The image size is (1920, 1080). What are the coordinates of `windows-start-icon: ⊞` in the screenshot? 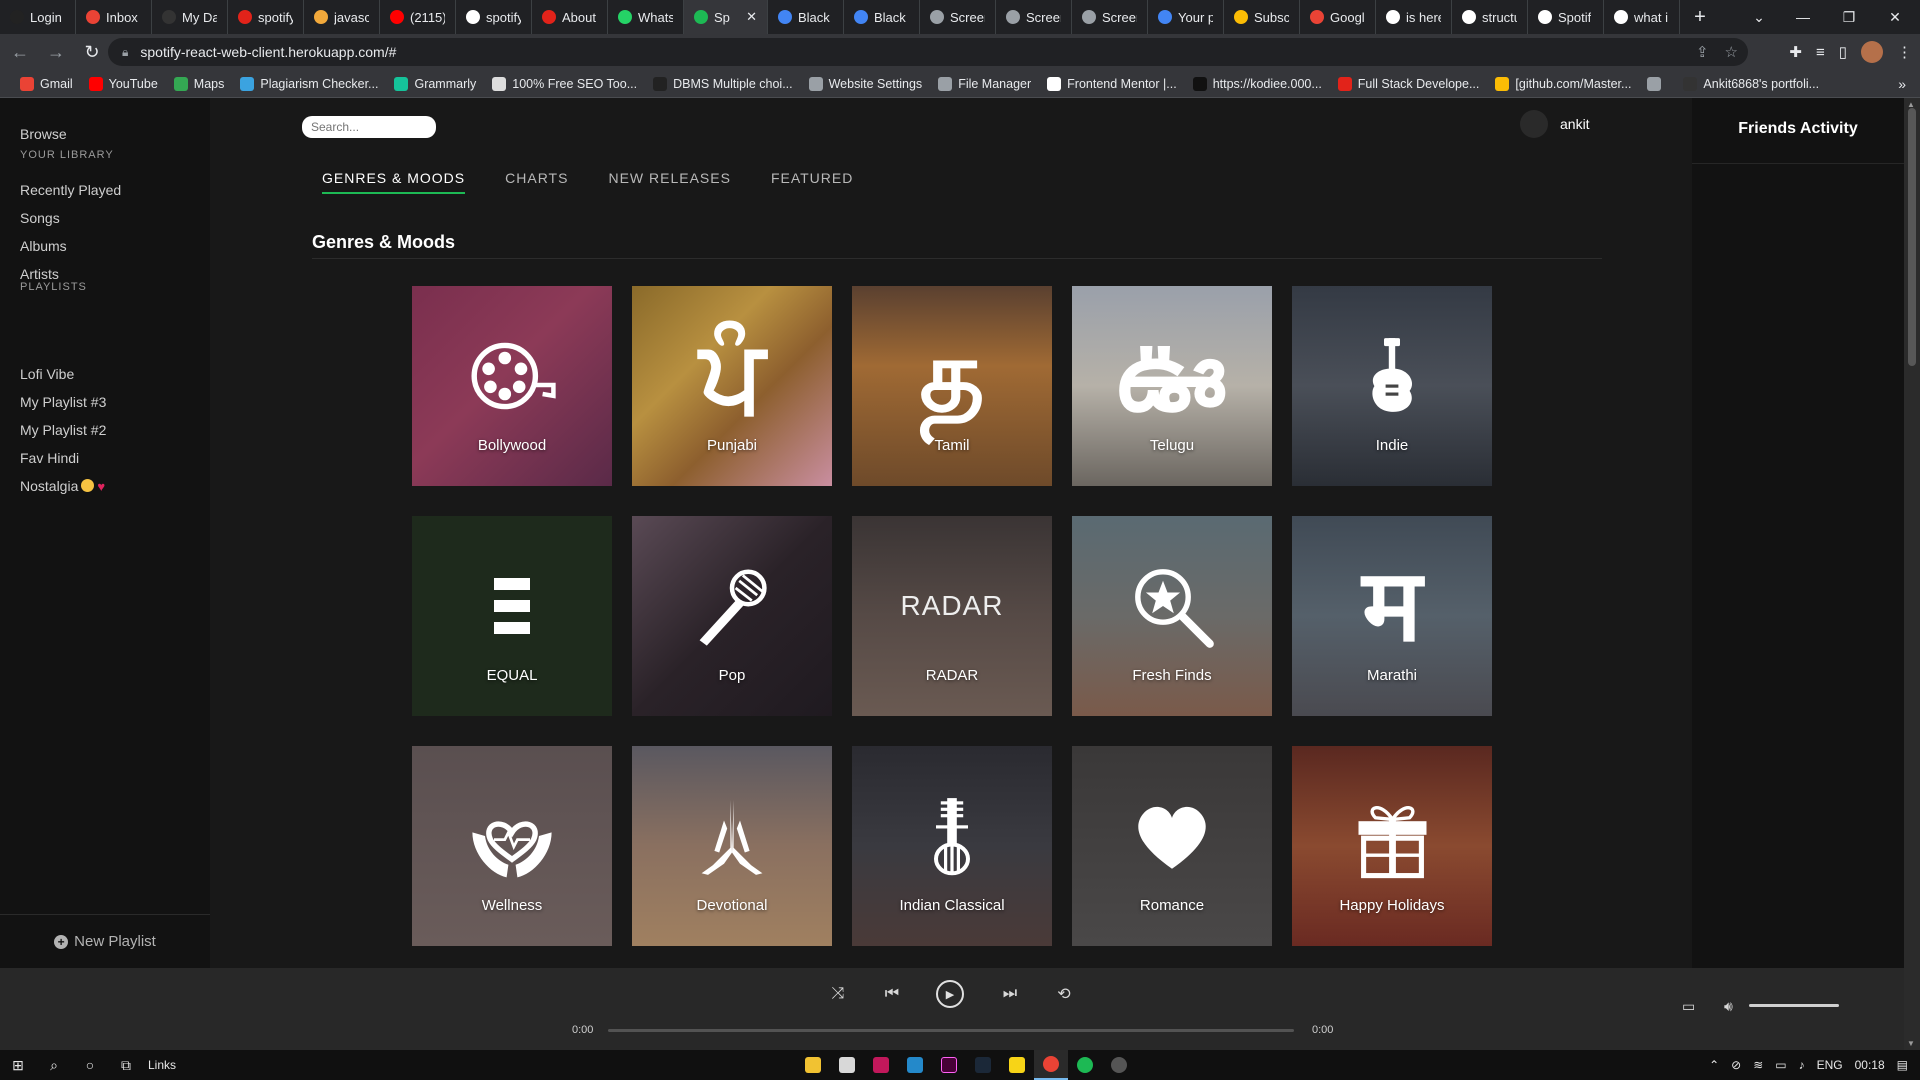 It's located at (18, 1065).